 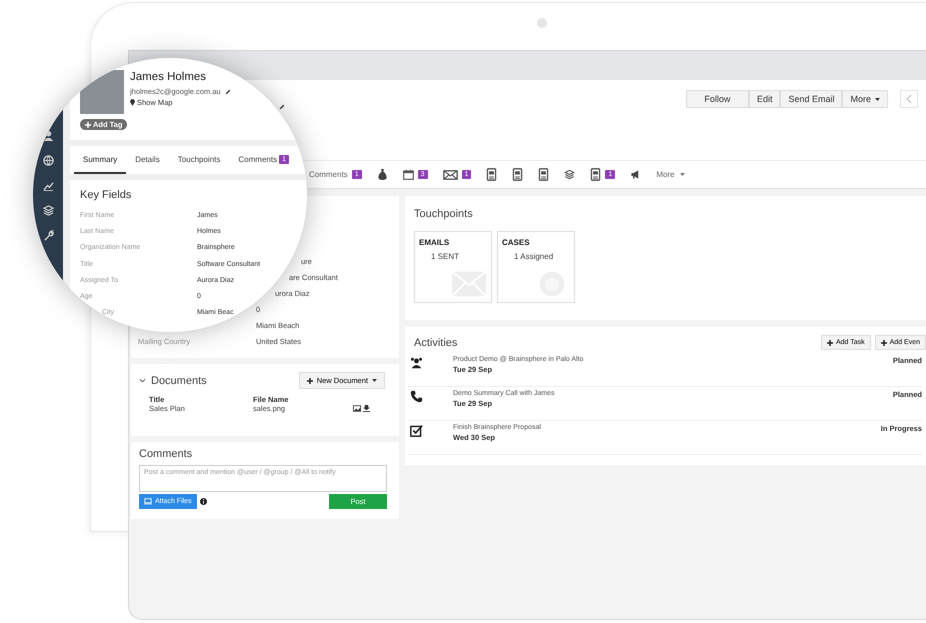 I want to click on money-bag-icon, so click(x=382, y=174).